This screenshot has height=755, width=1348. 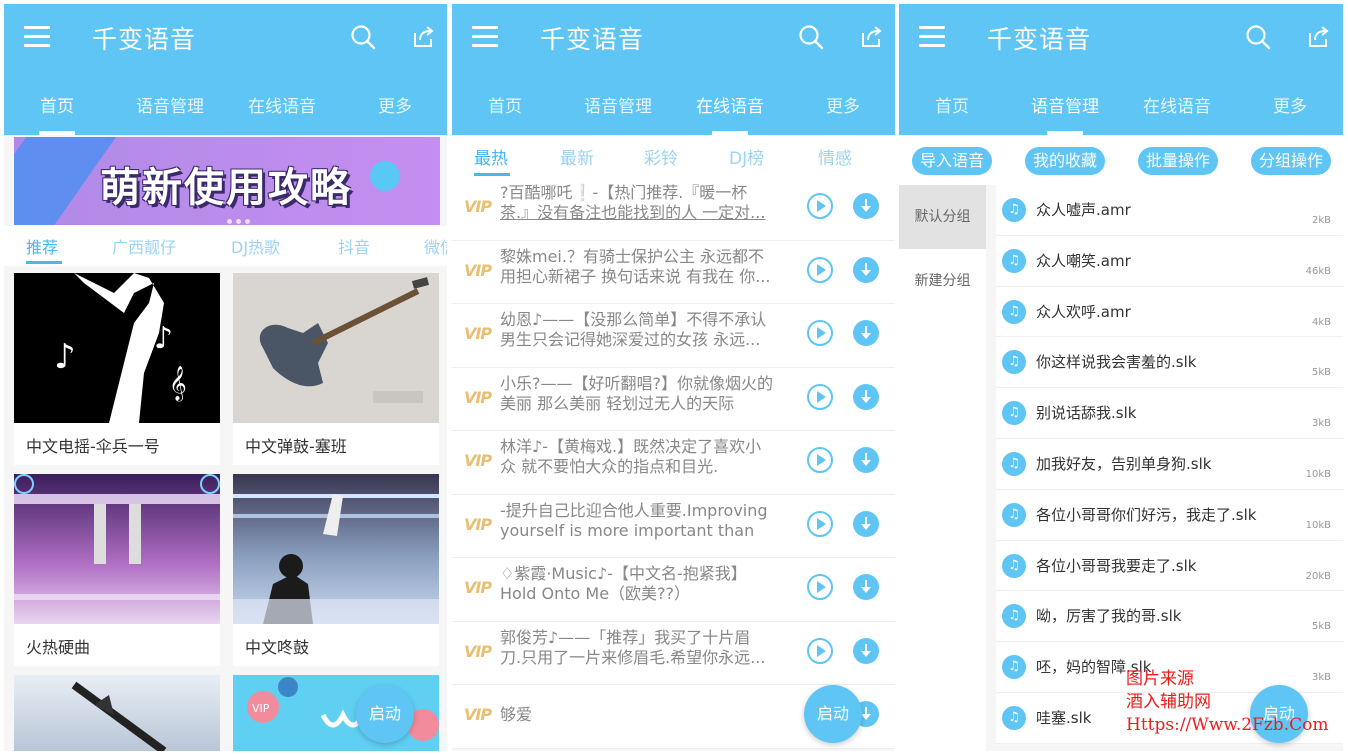 I want to click on voice-card: ♪ ♪ 𝄞 中文电摇-伞兵一号, so click(x=117, y=369).